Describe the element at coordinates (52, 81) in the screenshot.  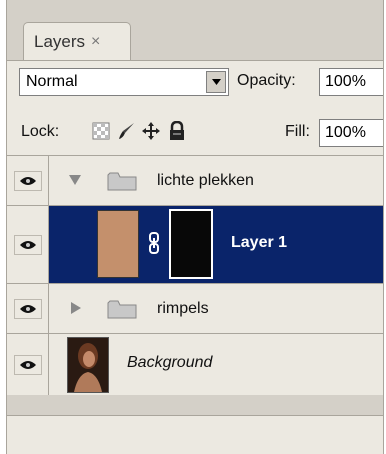
I see `blend-mode-value: Normal` at that location.